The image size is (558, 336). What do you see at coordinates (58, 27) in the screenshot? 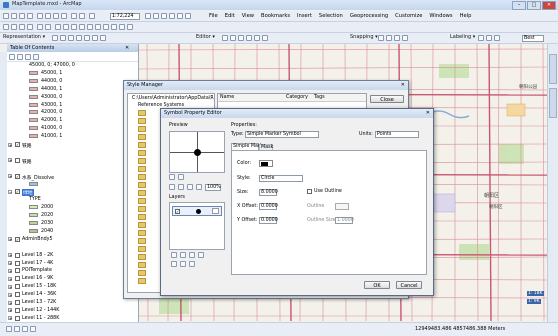
I see `select-features-icon` at bounding box center [58, 27].